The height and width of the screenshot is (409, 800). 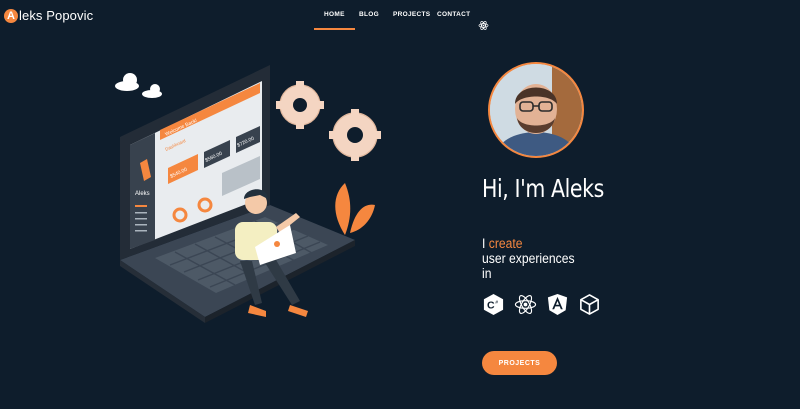 I want to click on tagline-accent: create, so click(x=505, y=243).